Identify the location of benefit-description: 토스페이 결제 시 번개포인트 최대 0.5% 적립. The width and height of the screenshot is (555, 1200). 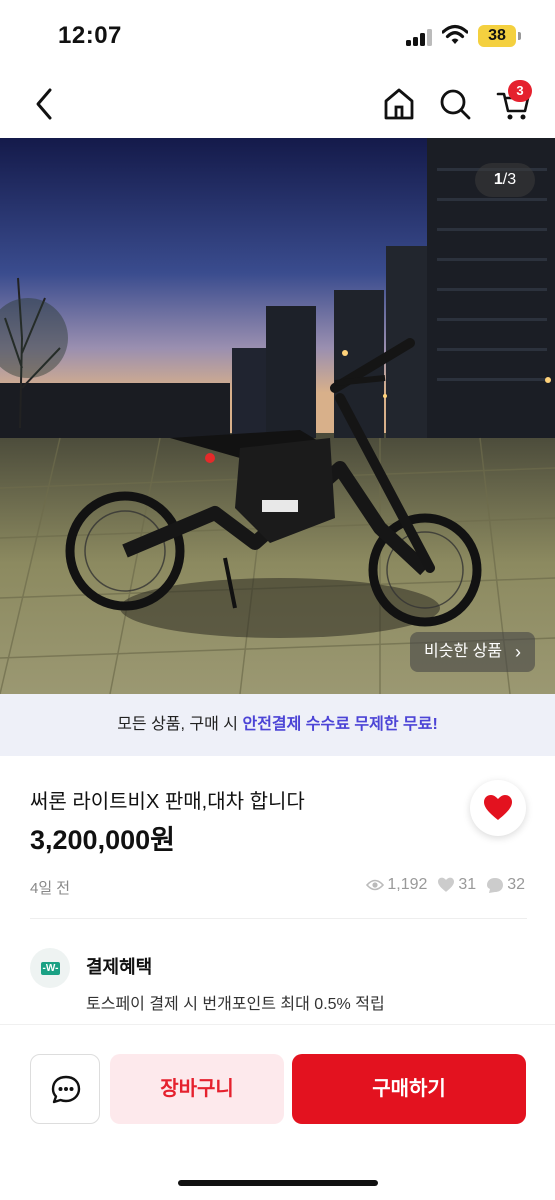
(235, 1004).